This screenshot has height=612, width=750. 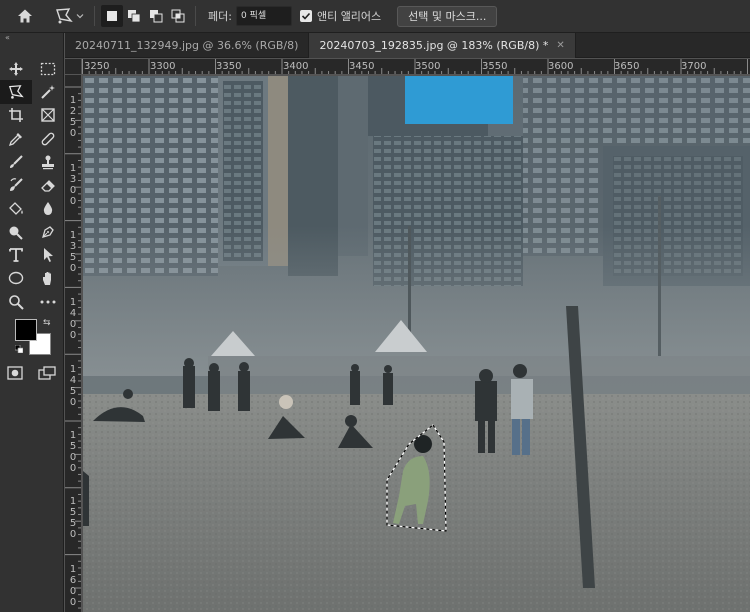 I want to click on rect-marquee-icon, so click(x=48, y=68).